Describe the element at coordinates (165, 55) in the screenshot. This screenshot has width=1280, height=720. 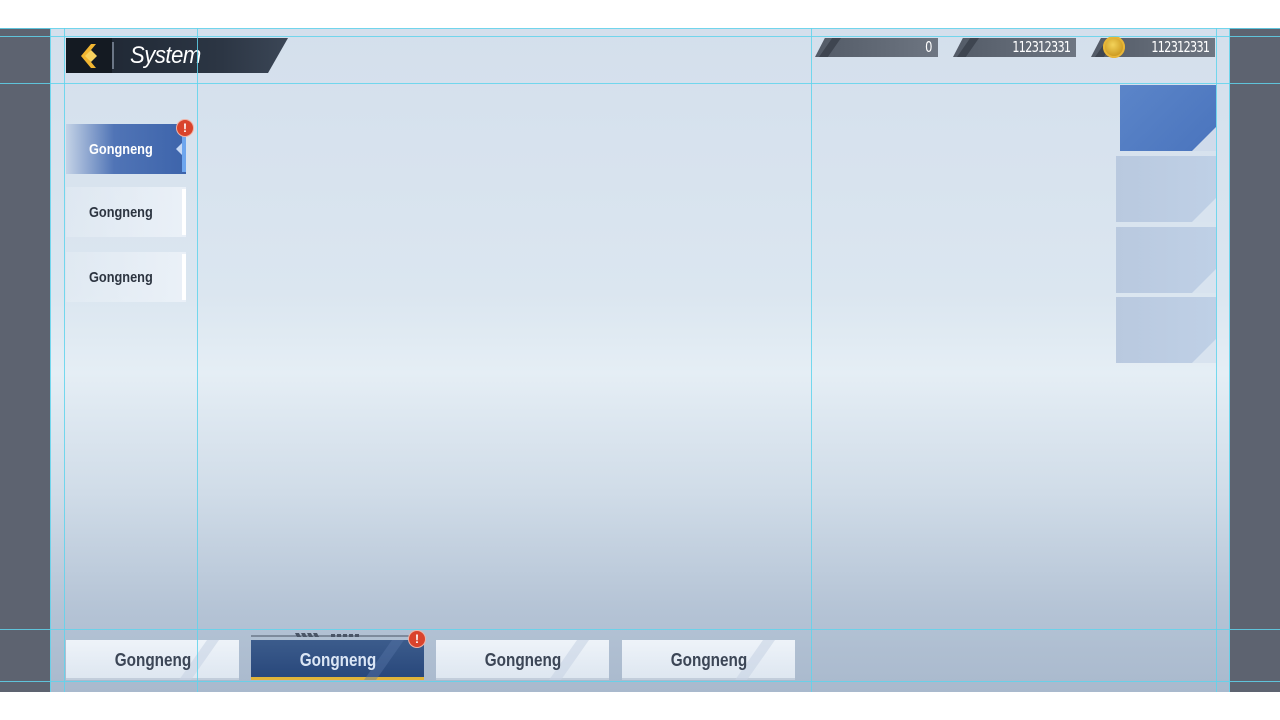
I see `page-title: System` at that location.